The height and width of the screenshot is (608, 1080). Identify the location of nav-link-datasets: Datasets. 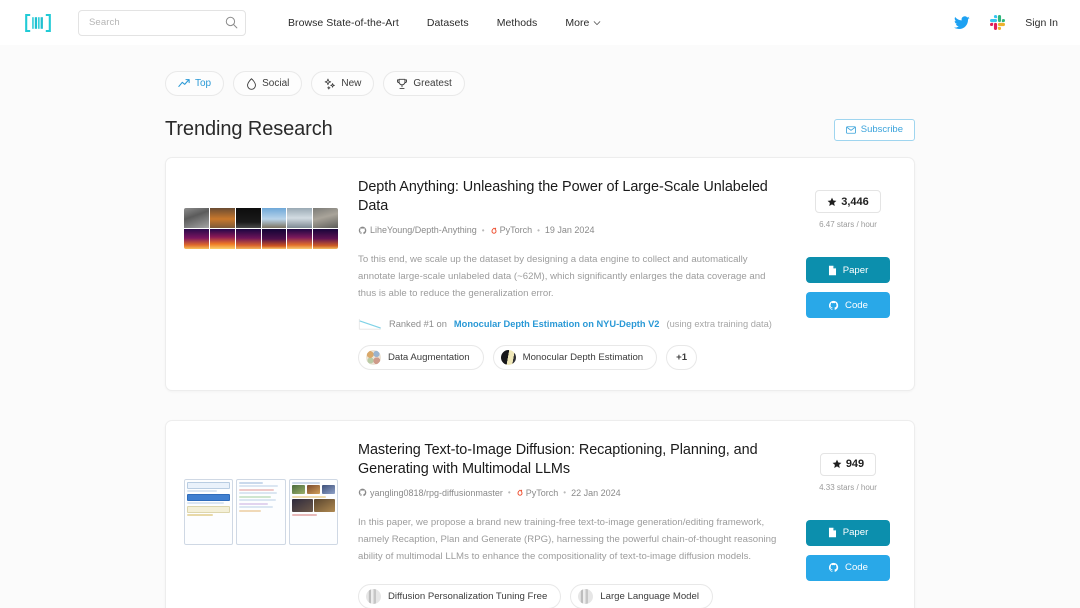
(448, 23).